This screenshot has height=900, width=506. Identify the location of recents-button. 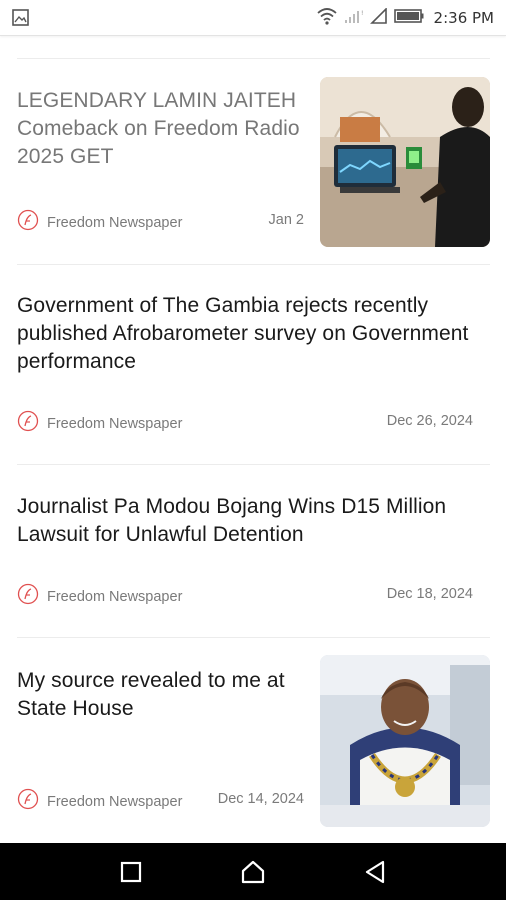
(131, 872).